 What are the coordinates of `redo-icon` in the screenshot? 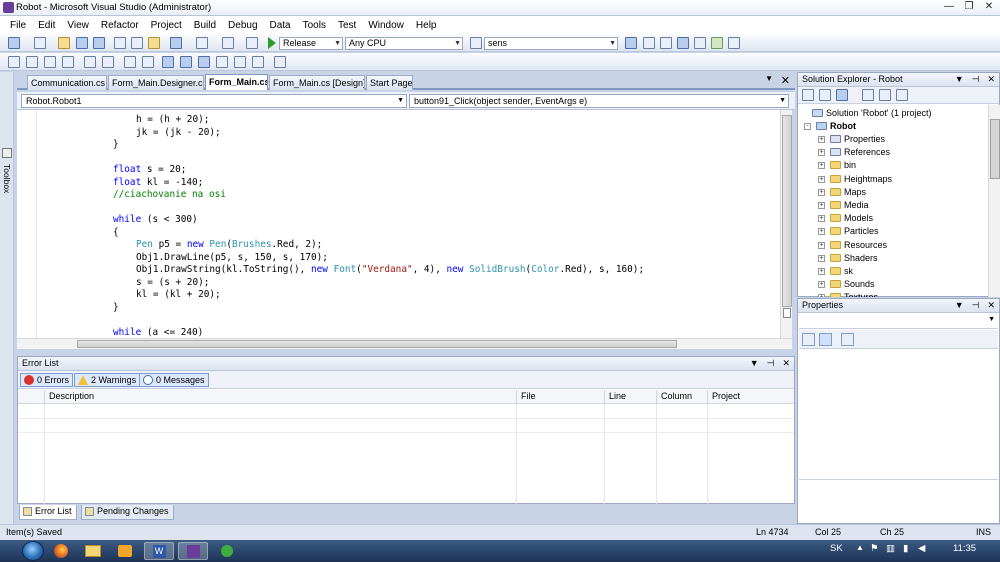 It's located at (202, 43).